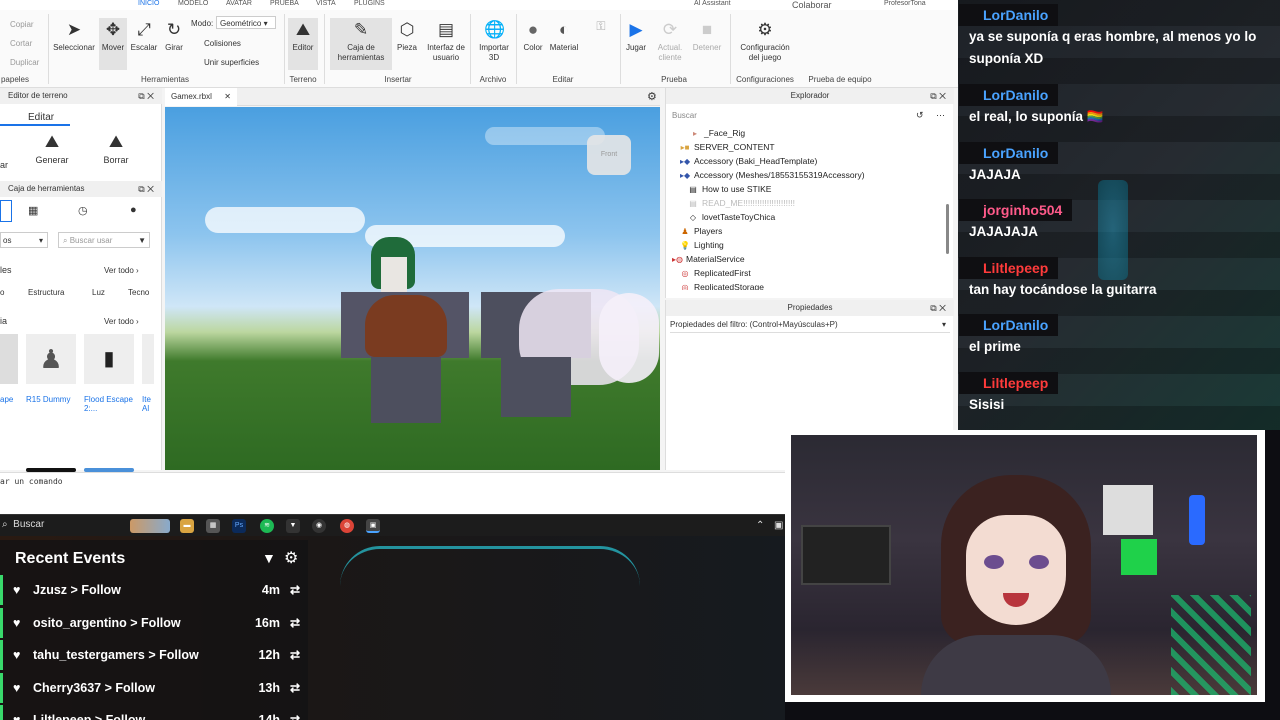 This screenshot has width=1280, height=720. I want to click on spotify-icon: ≋, so click(267, 526).